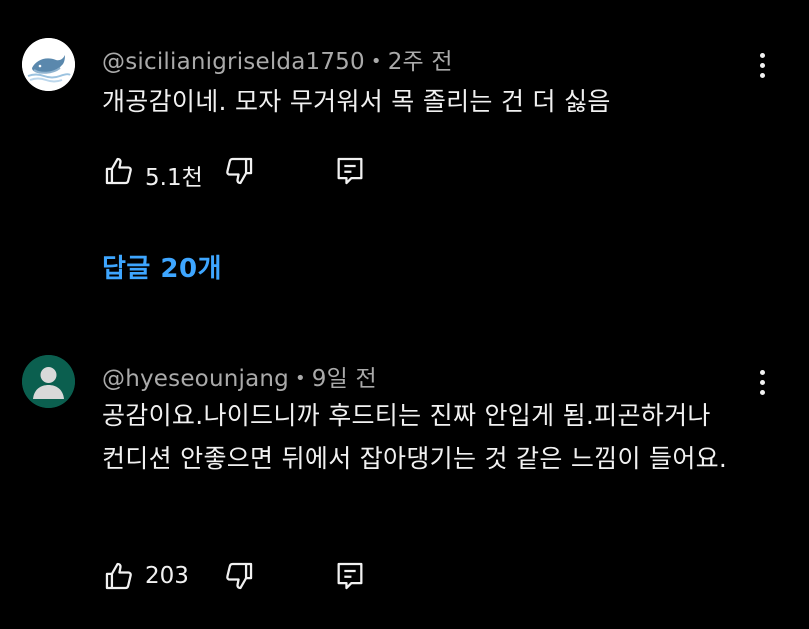  Describe the element at coordinates (195, 379) in the screenshot. I see `author-name: @hyeseounjang` at that location.